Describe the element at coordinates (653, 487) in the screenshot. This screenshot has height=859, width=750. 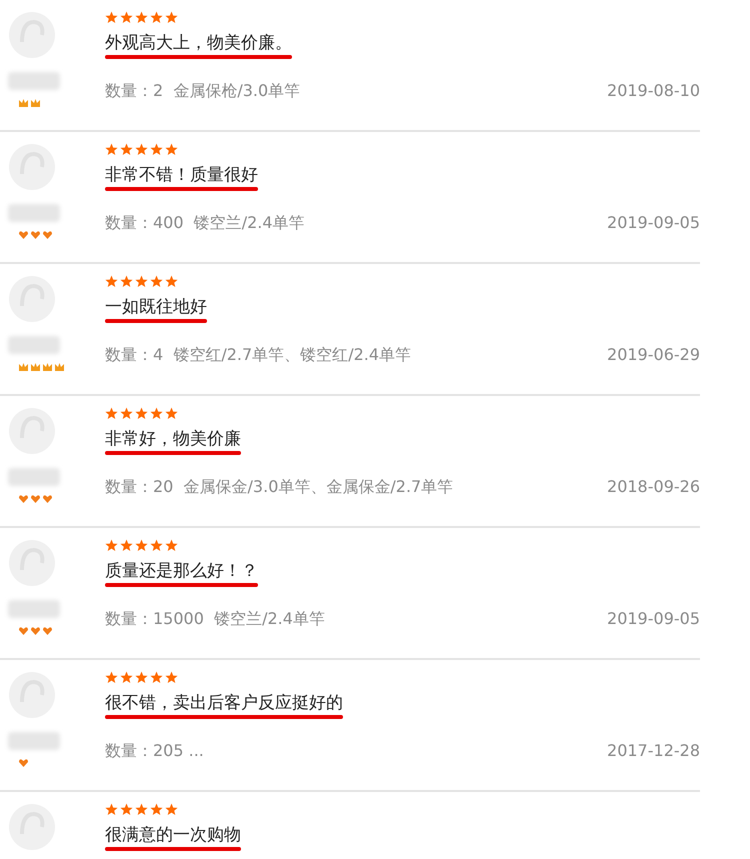
I see `review-date: 2018-09-26` at that location.